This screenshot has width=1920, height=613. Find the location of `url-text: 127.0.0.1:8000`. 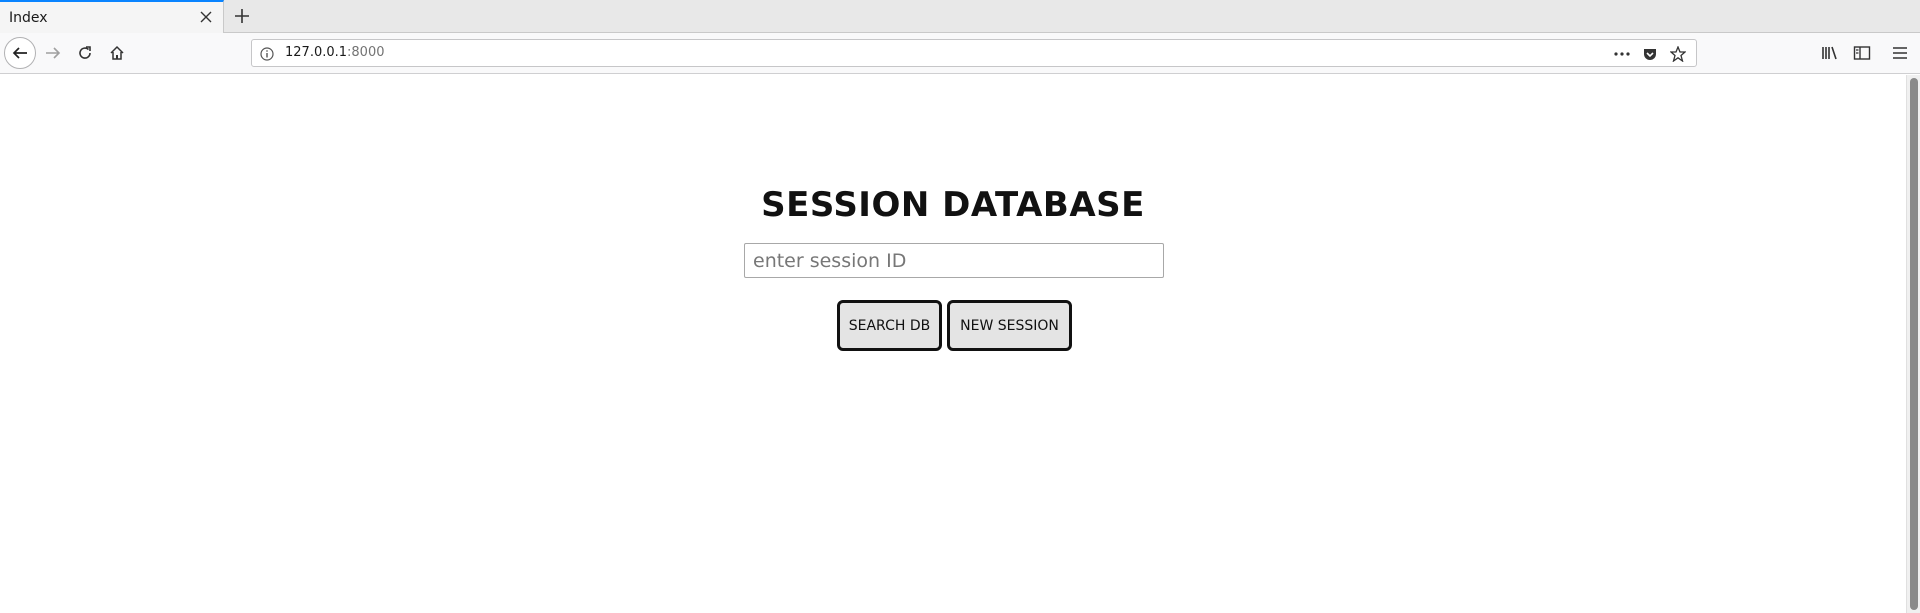

url-text: 127.0.0.1:8000 is located at coordinates (335, 52).